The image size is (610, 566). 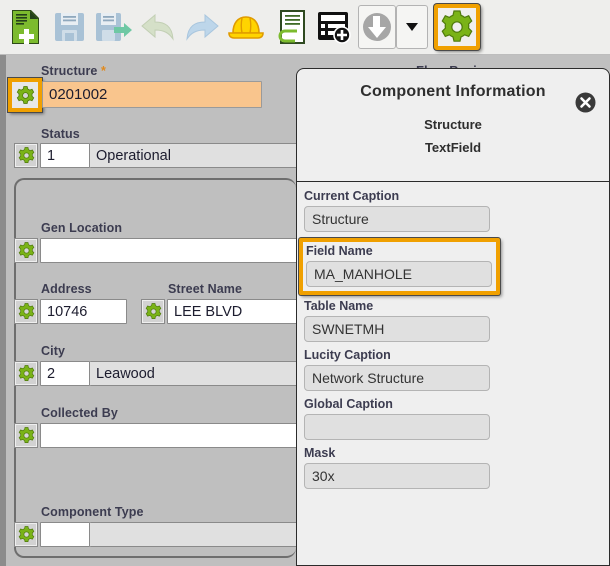 I want to click on street-name-gear-button, so click(x=153, y=311).